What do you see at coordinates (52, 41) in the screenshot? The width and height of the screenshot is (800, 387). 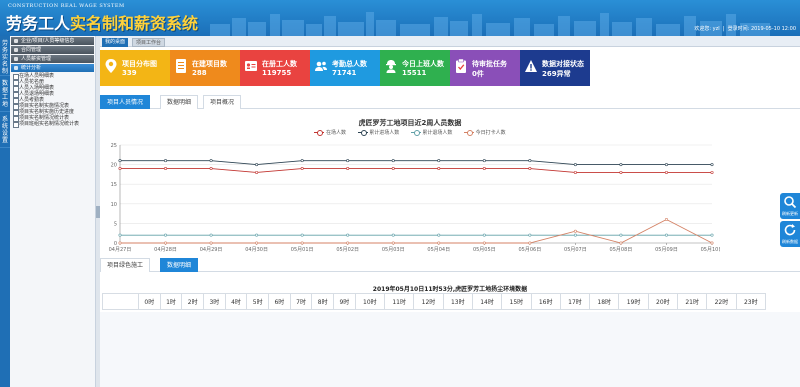 I see `sidebar-group-enterprise-info: 企业/项目/人员等级信息` at bounding box center [52, 41].